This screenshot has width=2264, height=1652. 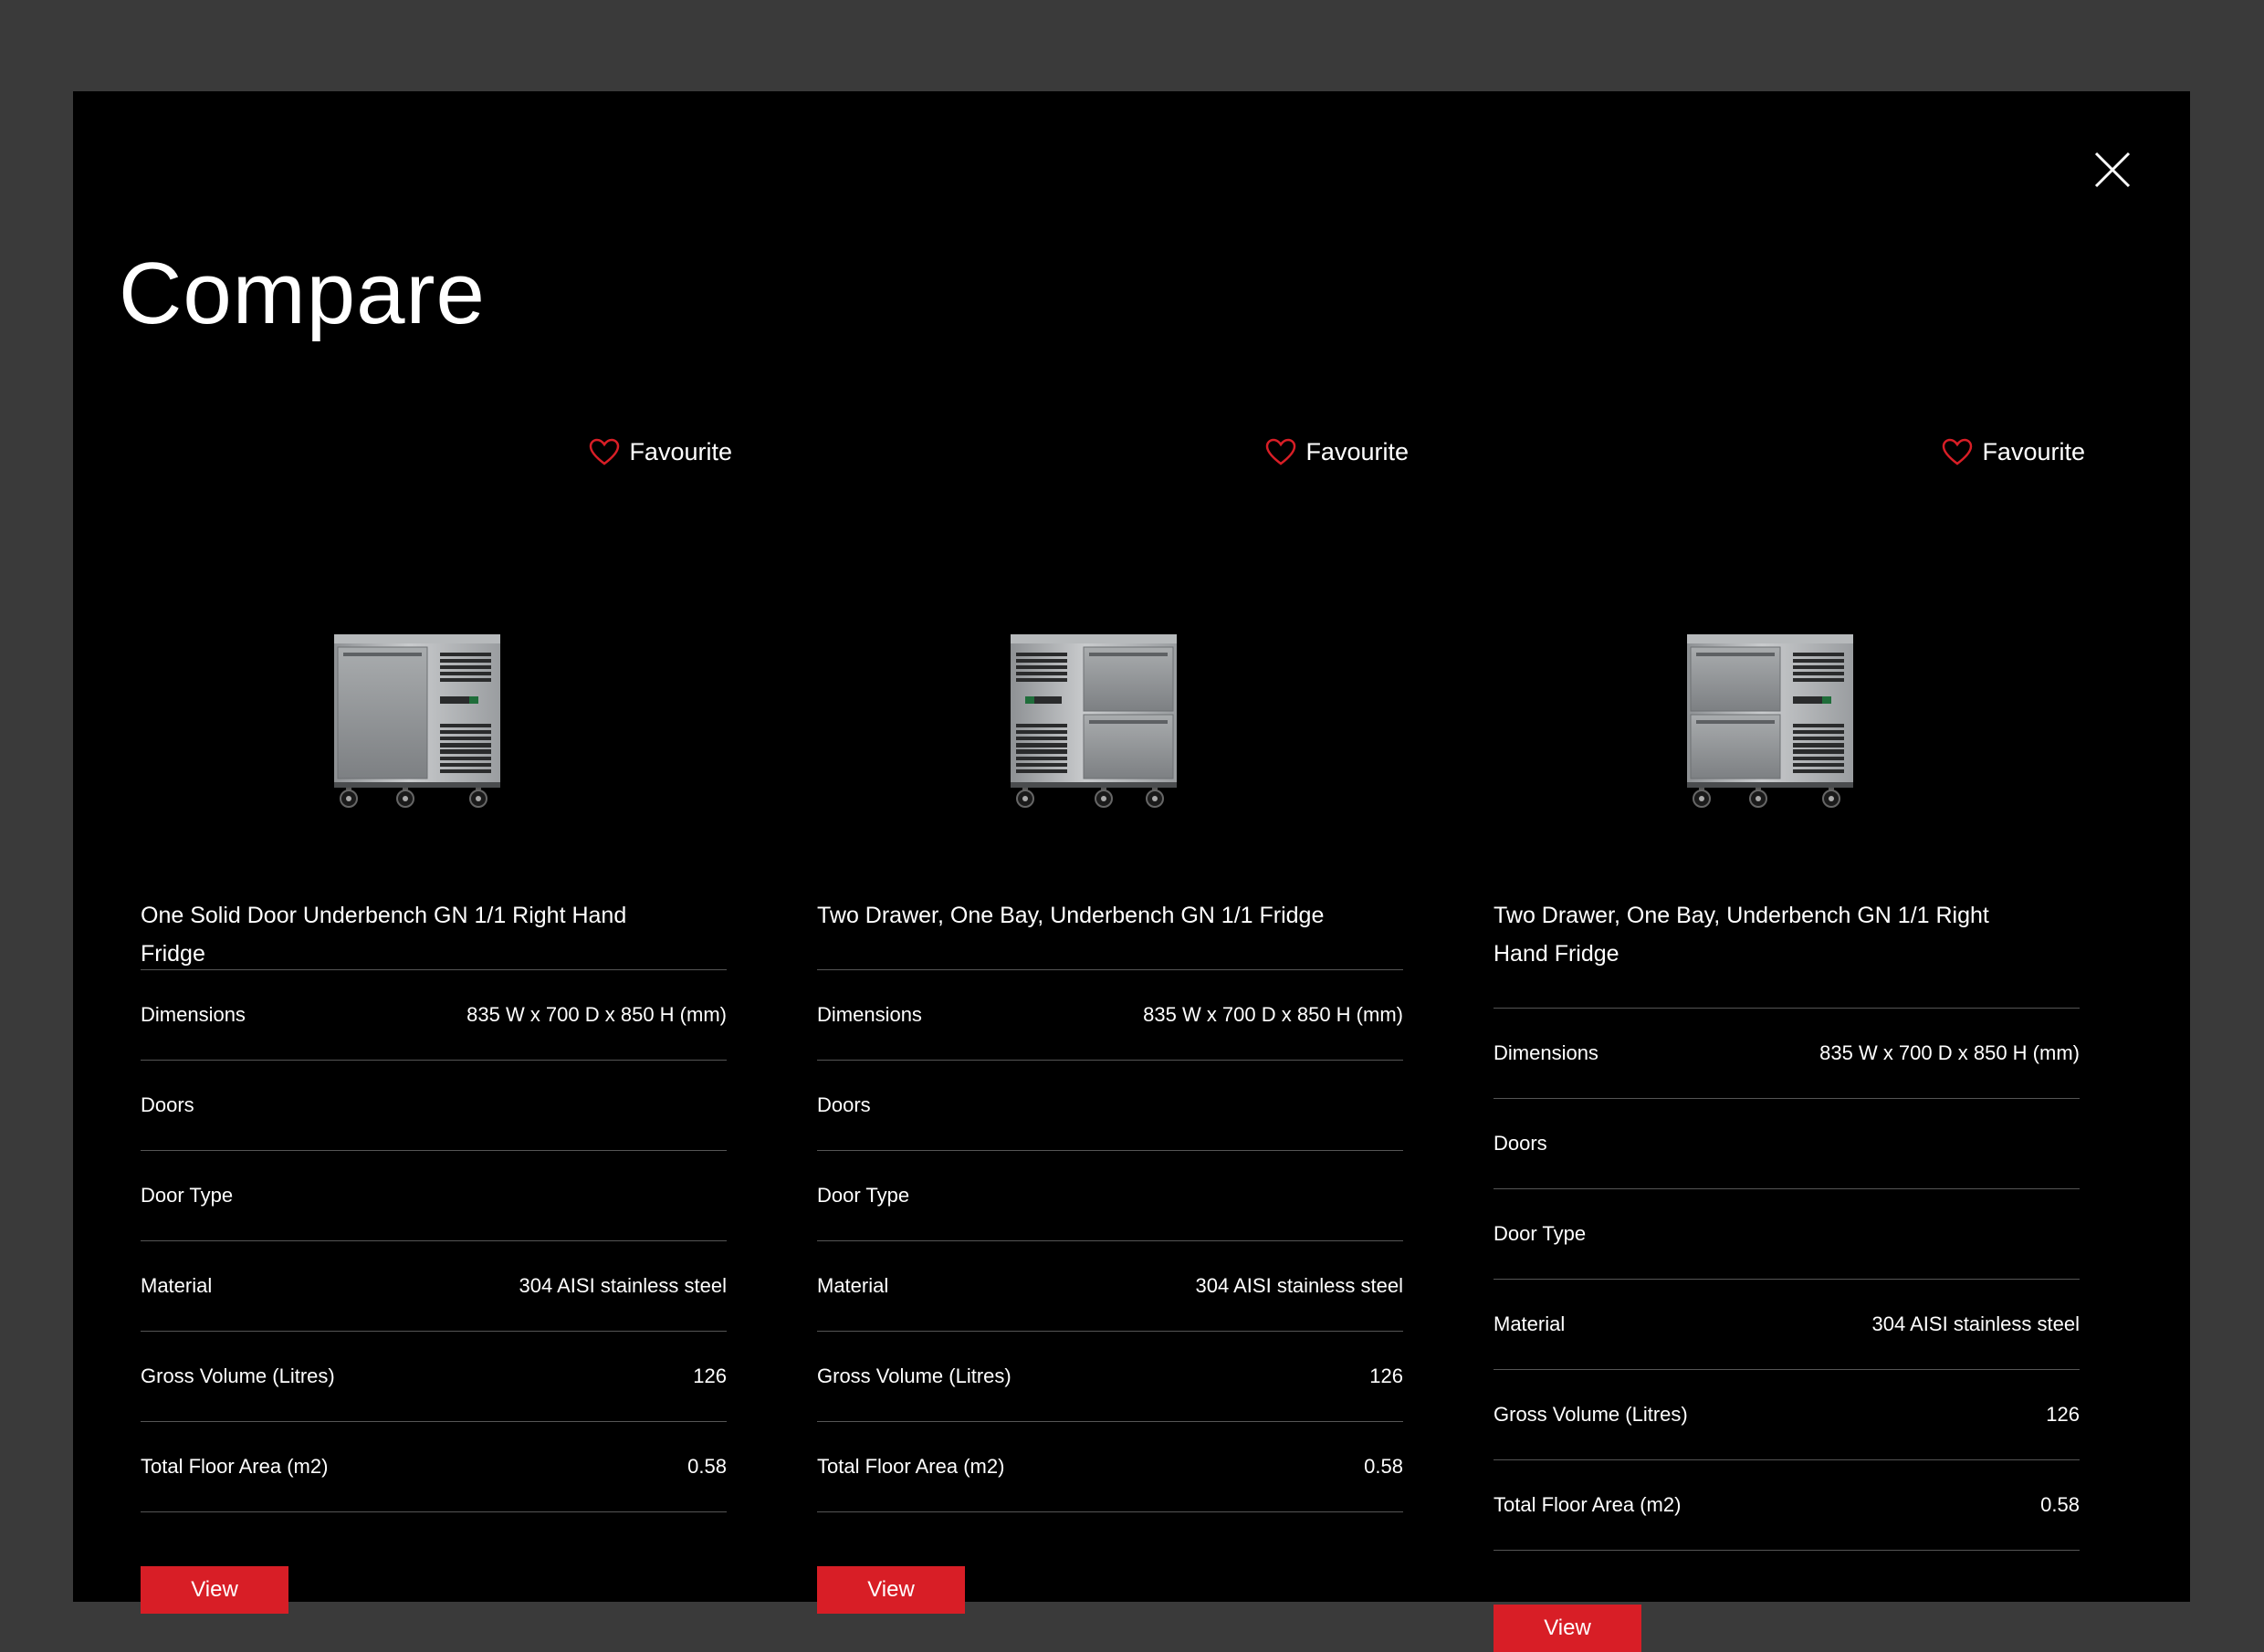 I want to click on close-icon, so click(x=2112, y=170).